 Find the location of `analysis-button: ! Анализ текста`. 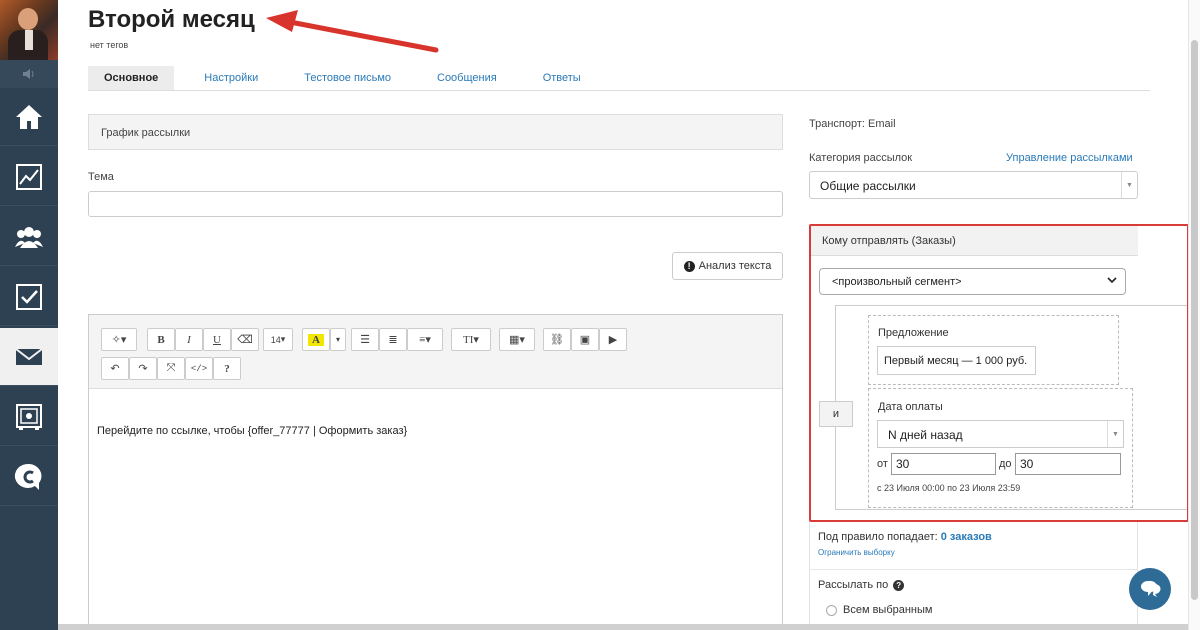

analysis-button: ! Анализ текста is located at coordinates (727, 266).